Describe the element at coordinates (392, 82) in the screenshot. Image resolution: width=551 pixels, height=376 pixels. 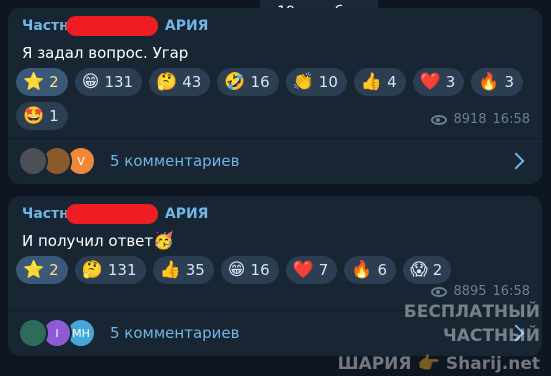
I see `reaction-count: 4` at that location.